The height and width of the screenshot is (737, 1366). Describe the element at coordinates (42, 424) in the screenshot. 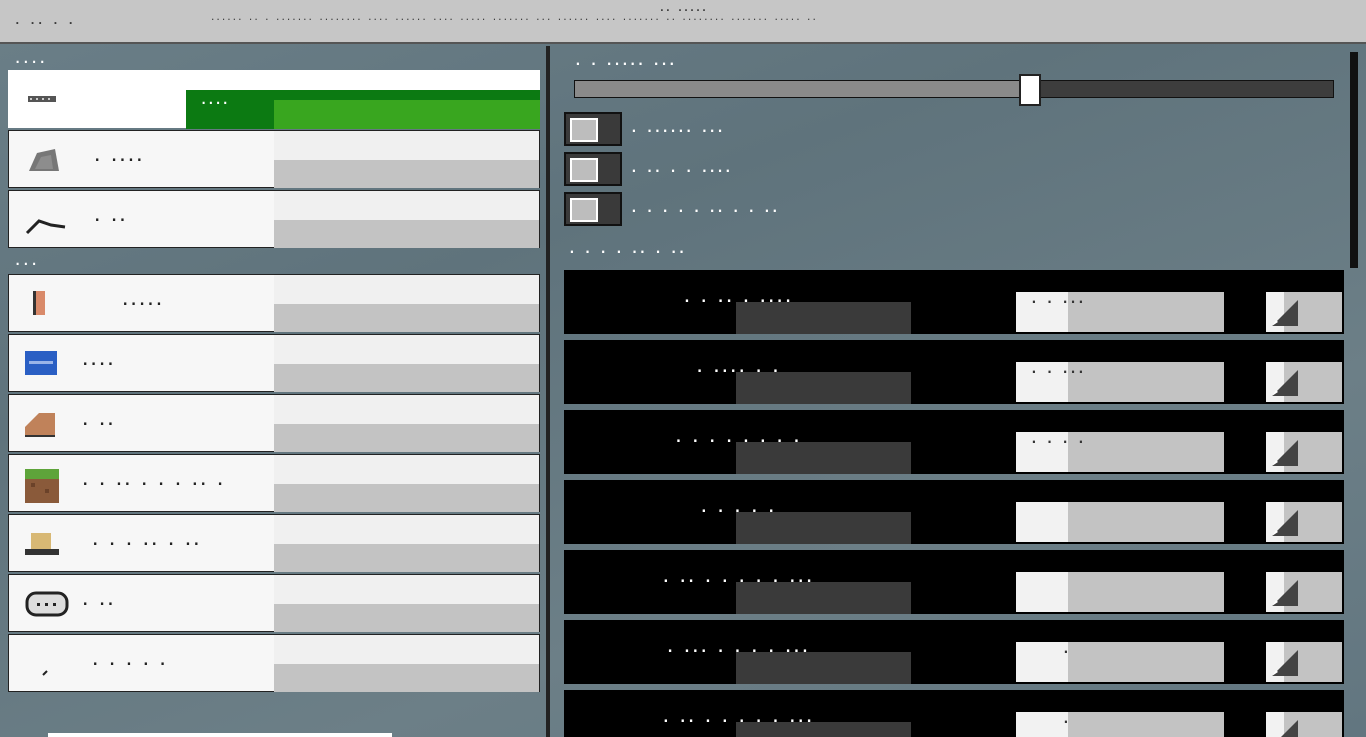

I see `brown-stair-icon` at that location.